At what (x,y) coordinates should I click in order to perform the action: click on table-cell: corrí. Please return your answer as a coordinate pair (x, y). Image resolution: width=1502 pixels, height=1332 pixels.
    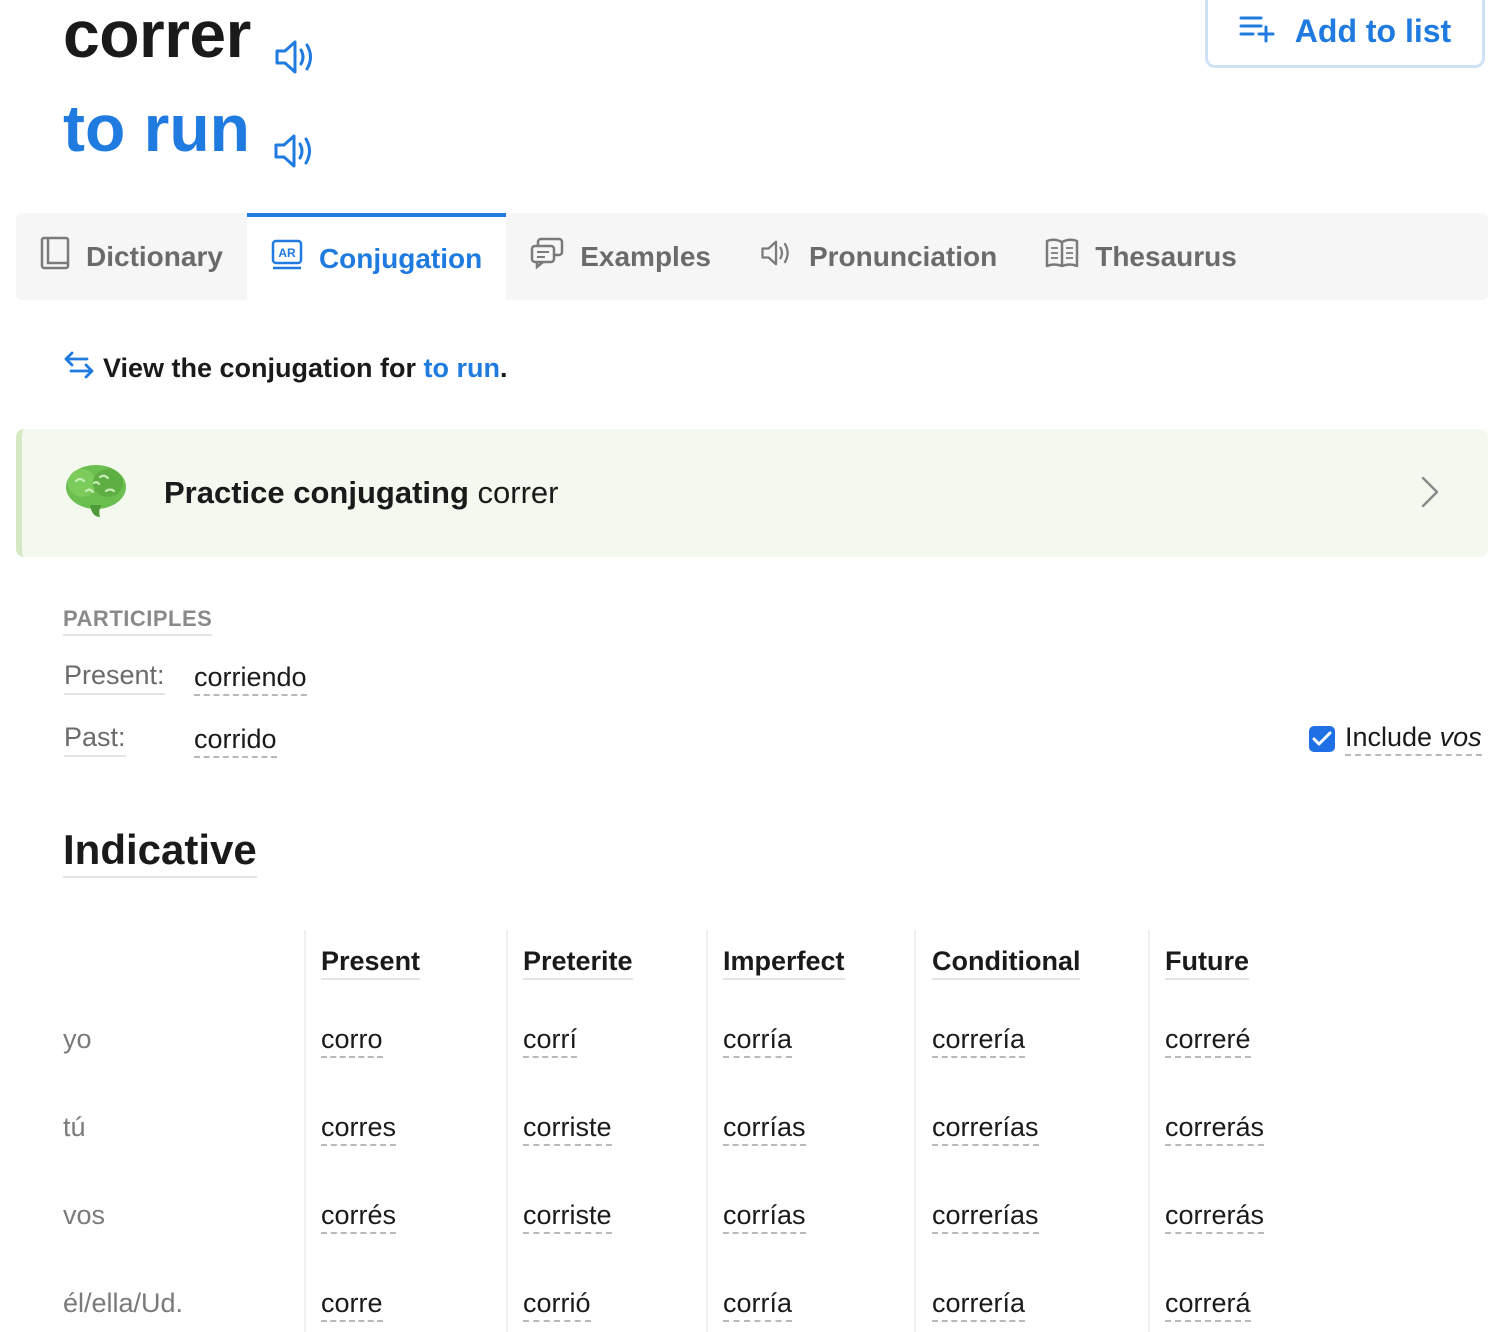
    Looking at the image, I should click on (550, 1041).